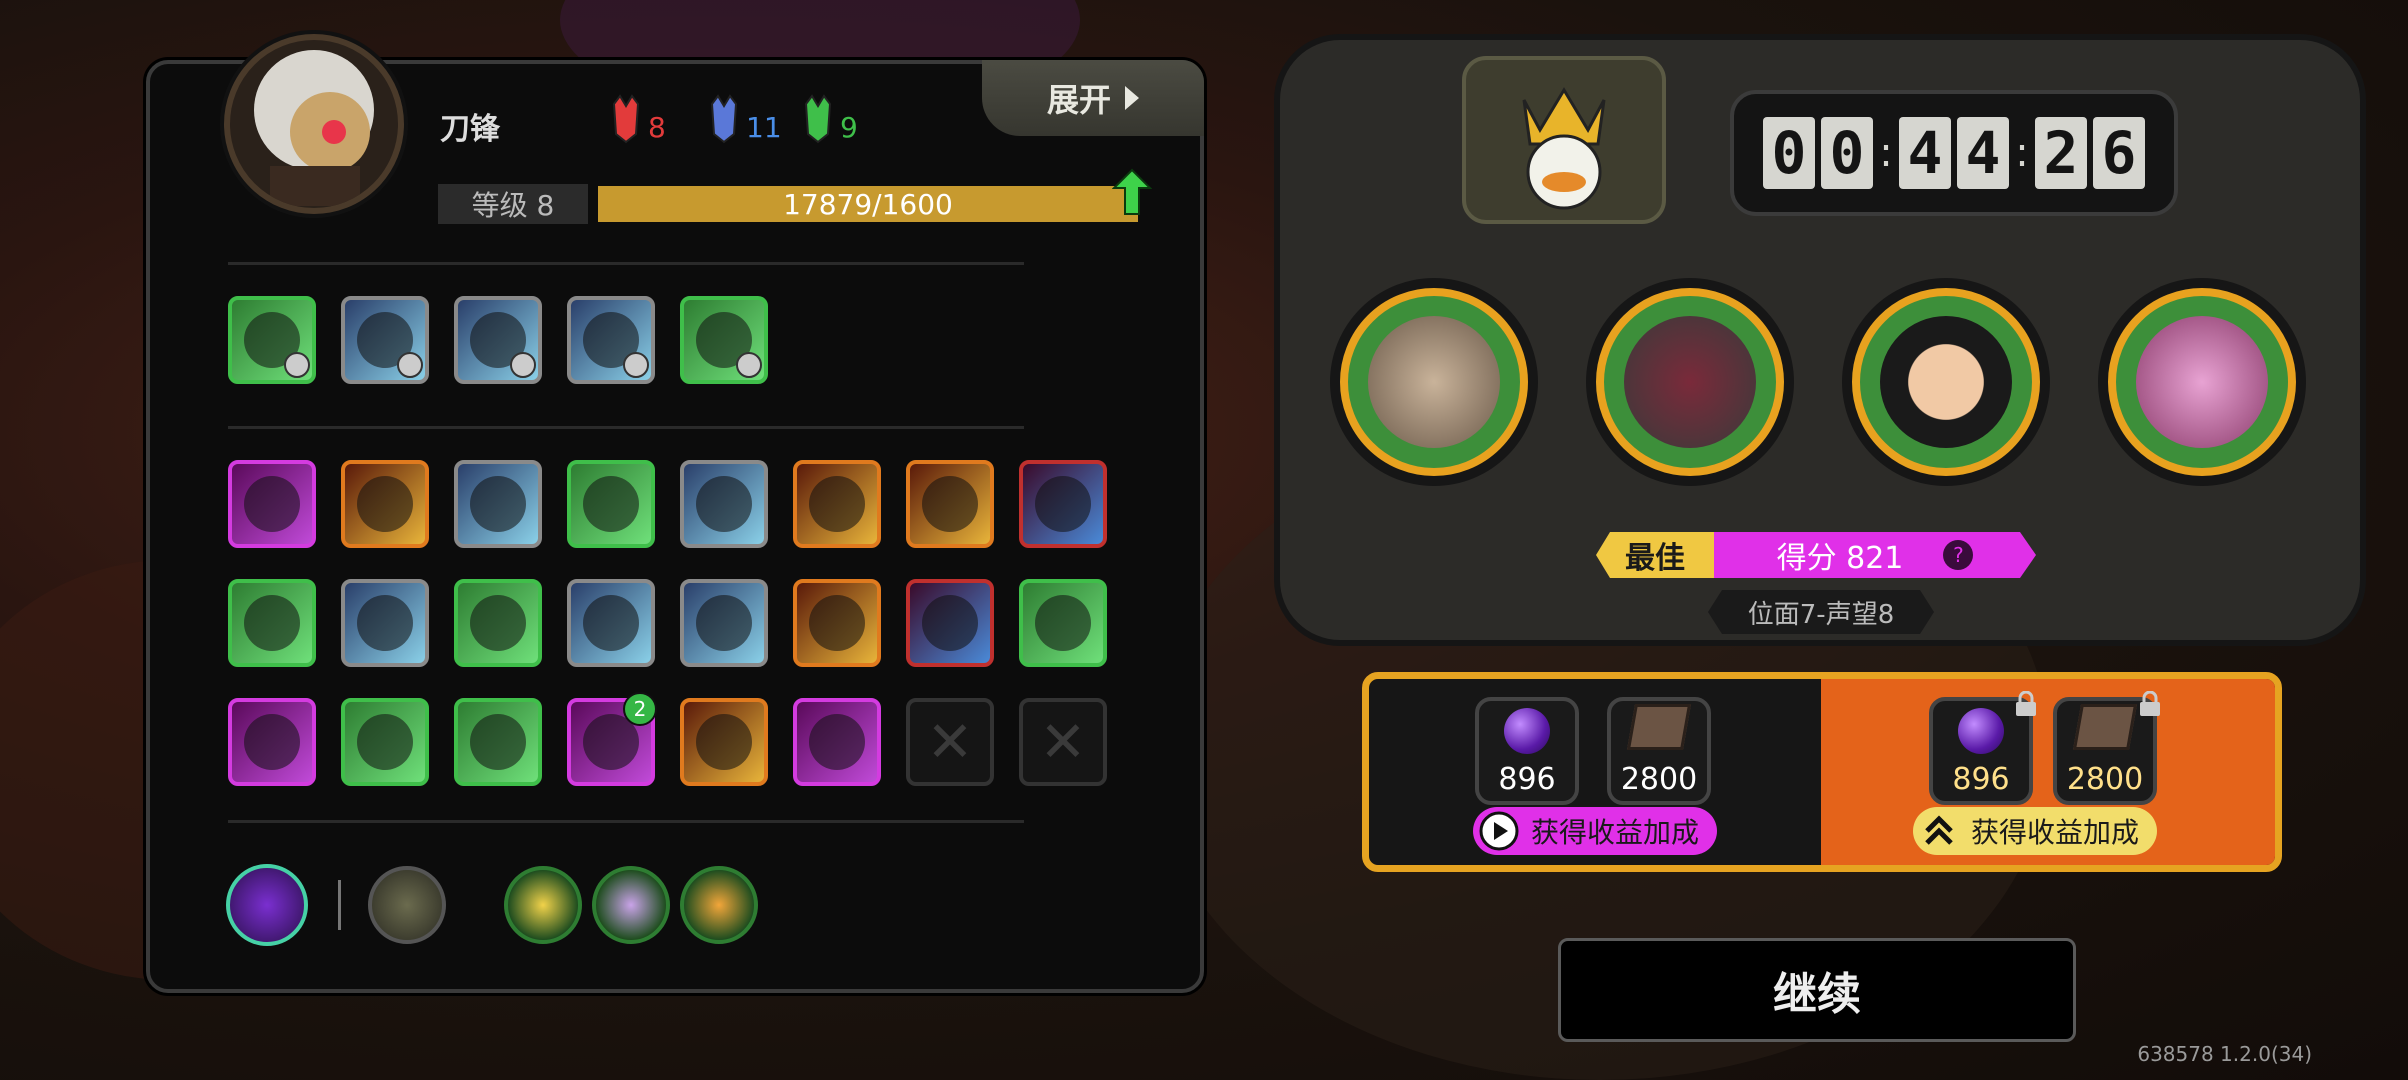 The width and height of the screenshot is (2408, 1080). I want to click on purple-pot-icon, so click(611, 623).